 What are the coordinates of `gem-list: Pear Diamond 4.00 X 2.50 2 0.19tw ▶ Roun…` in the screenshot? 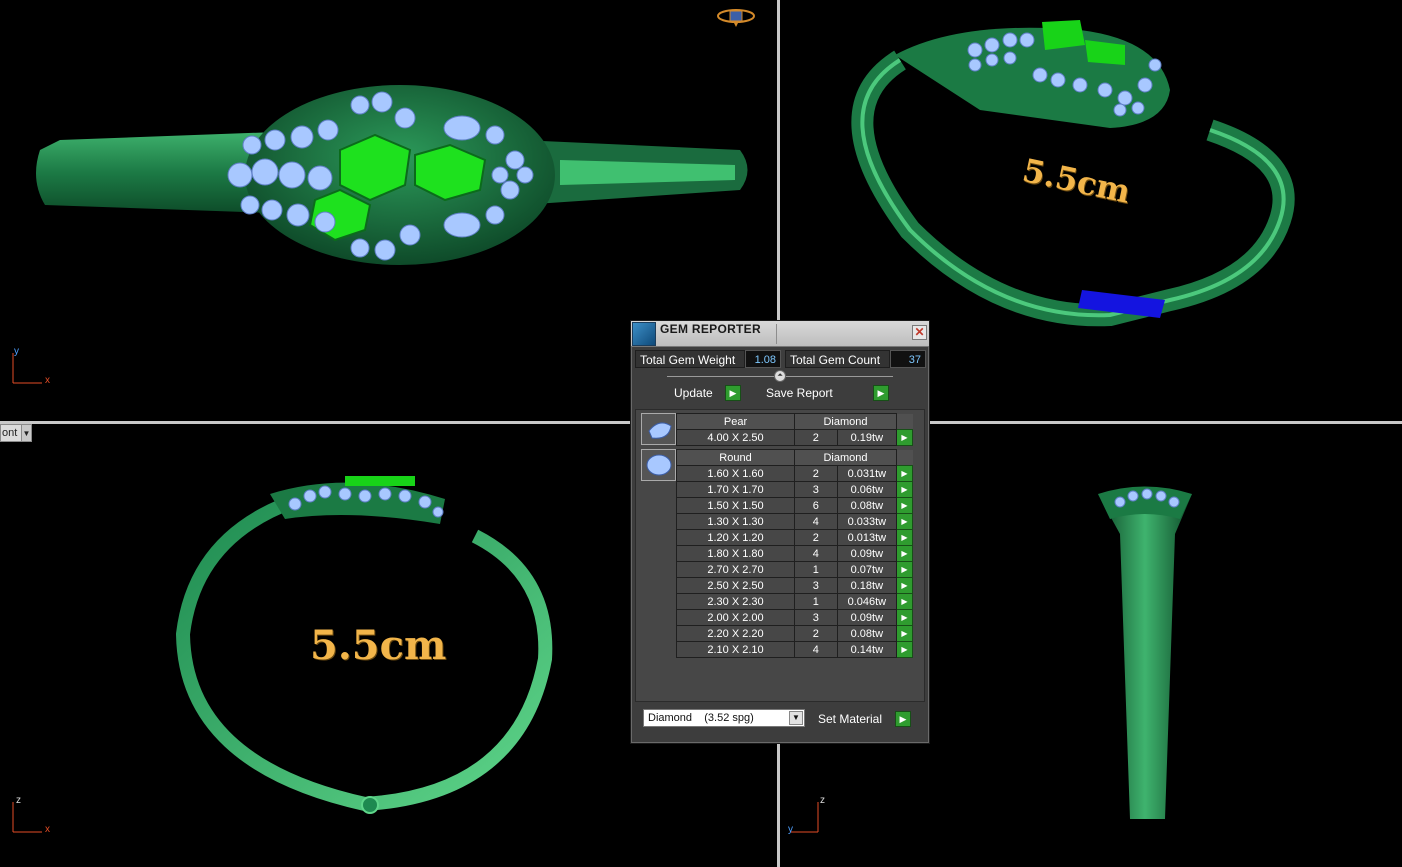 It's located at (780, 555).